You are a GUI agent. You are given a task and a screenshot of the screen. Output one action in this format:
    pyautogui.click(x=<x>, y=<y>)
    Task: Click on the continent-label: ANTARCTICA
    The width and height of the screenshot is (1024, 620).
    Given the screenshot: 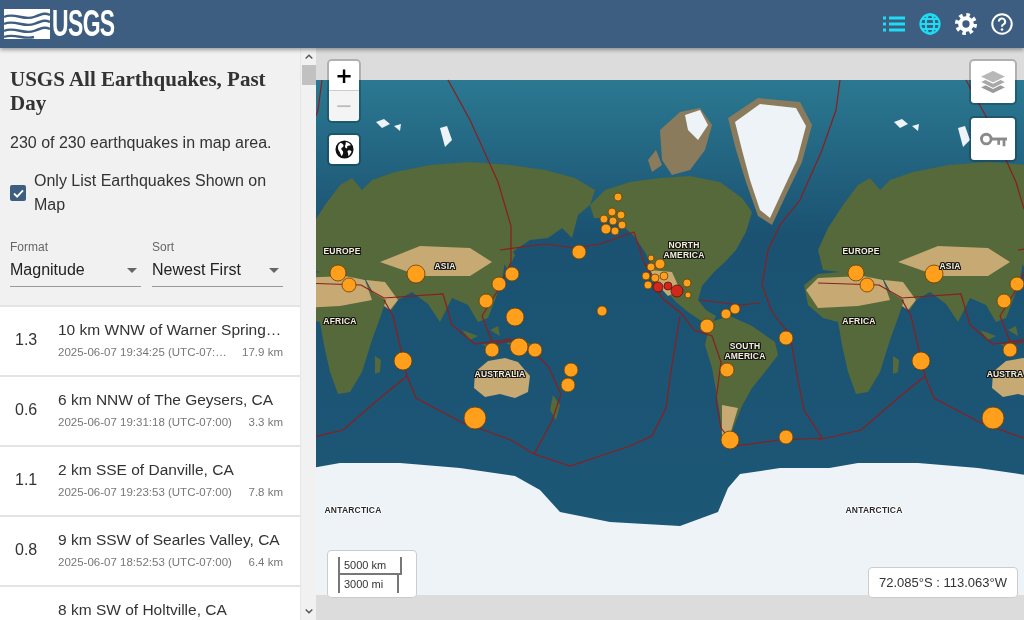 What is the action you would take?
    pyautogui.click(x=353, y=510)
    